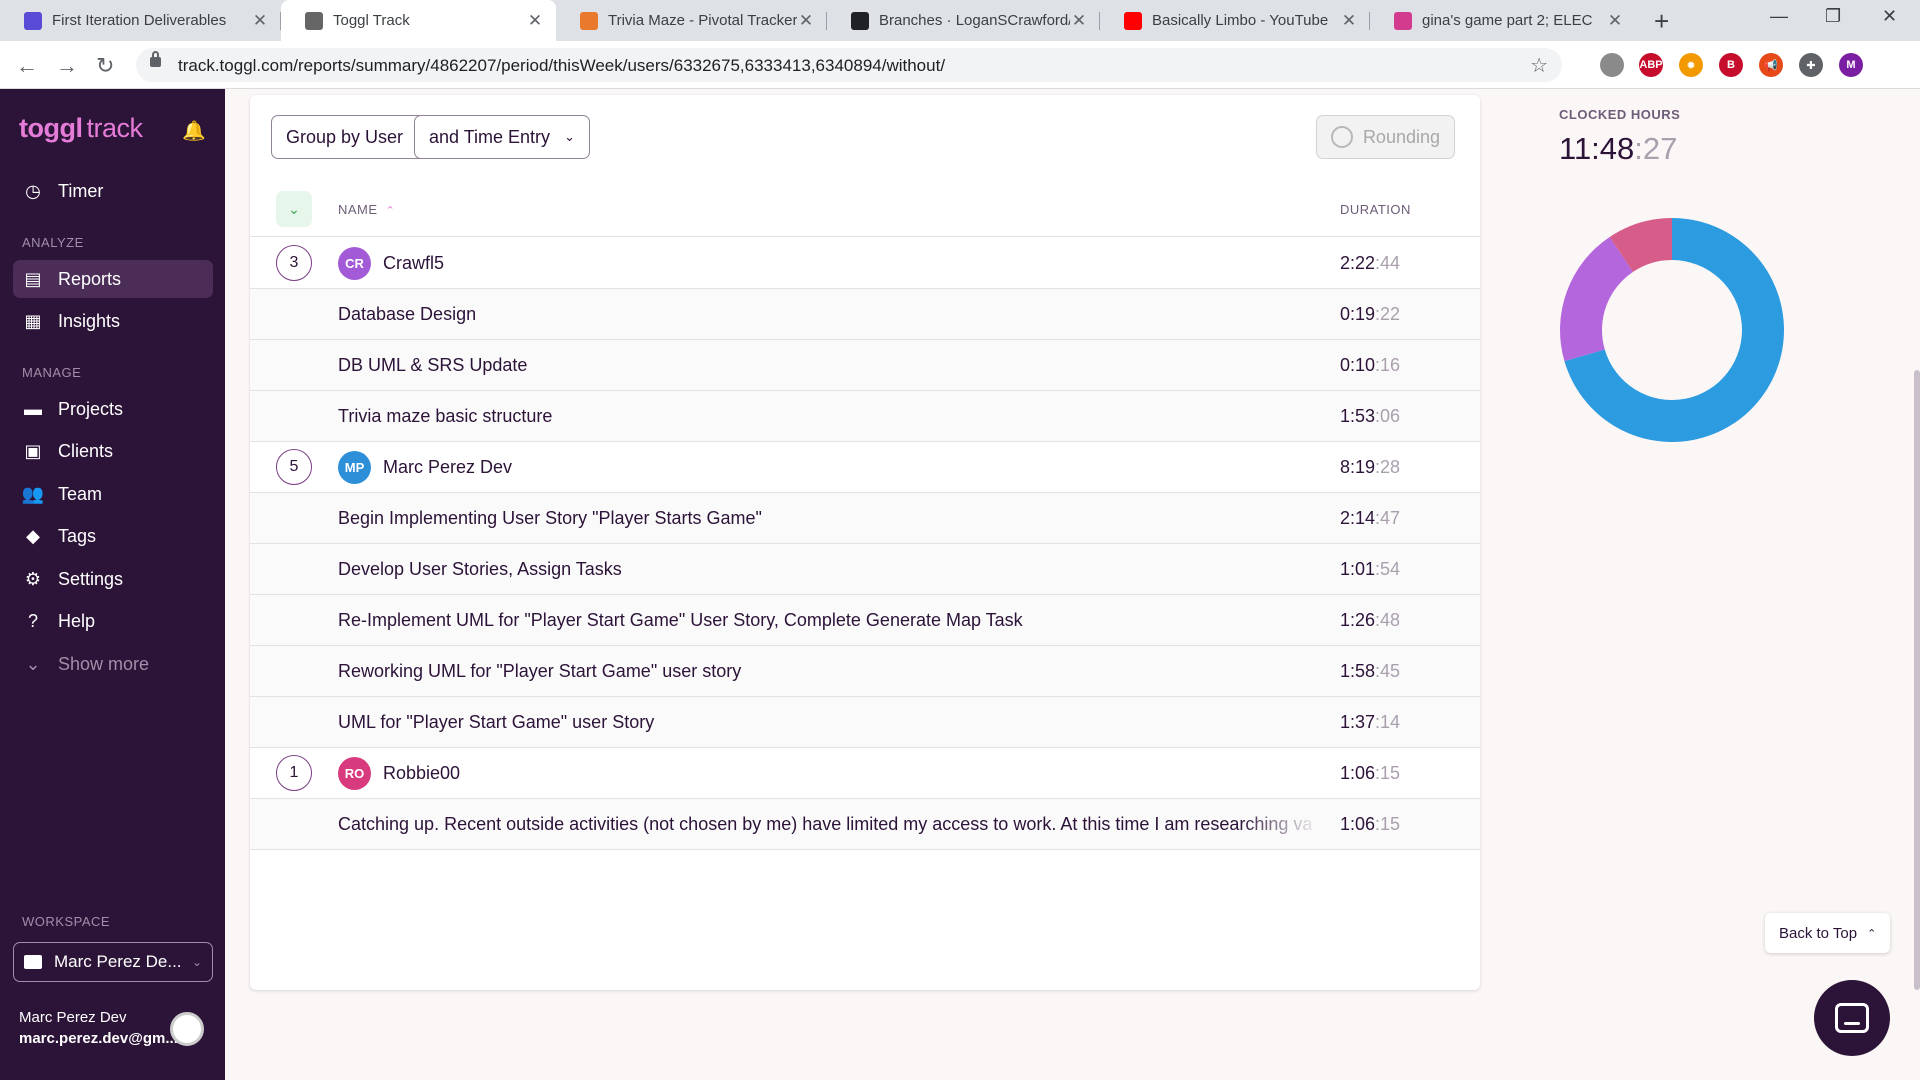 The width and height of the screenshot is (1920, 1080). What do you see at coordinates (865, 263) in the screenshot?
I see `user-group-row: 3 CR Crawfl5 2:22:44` at bounding box center [865, 263].